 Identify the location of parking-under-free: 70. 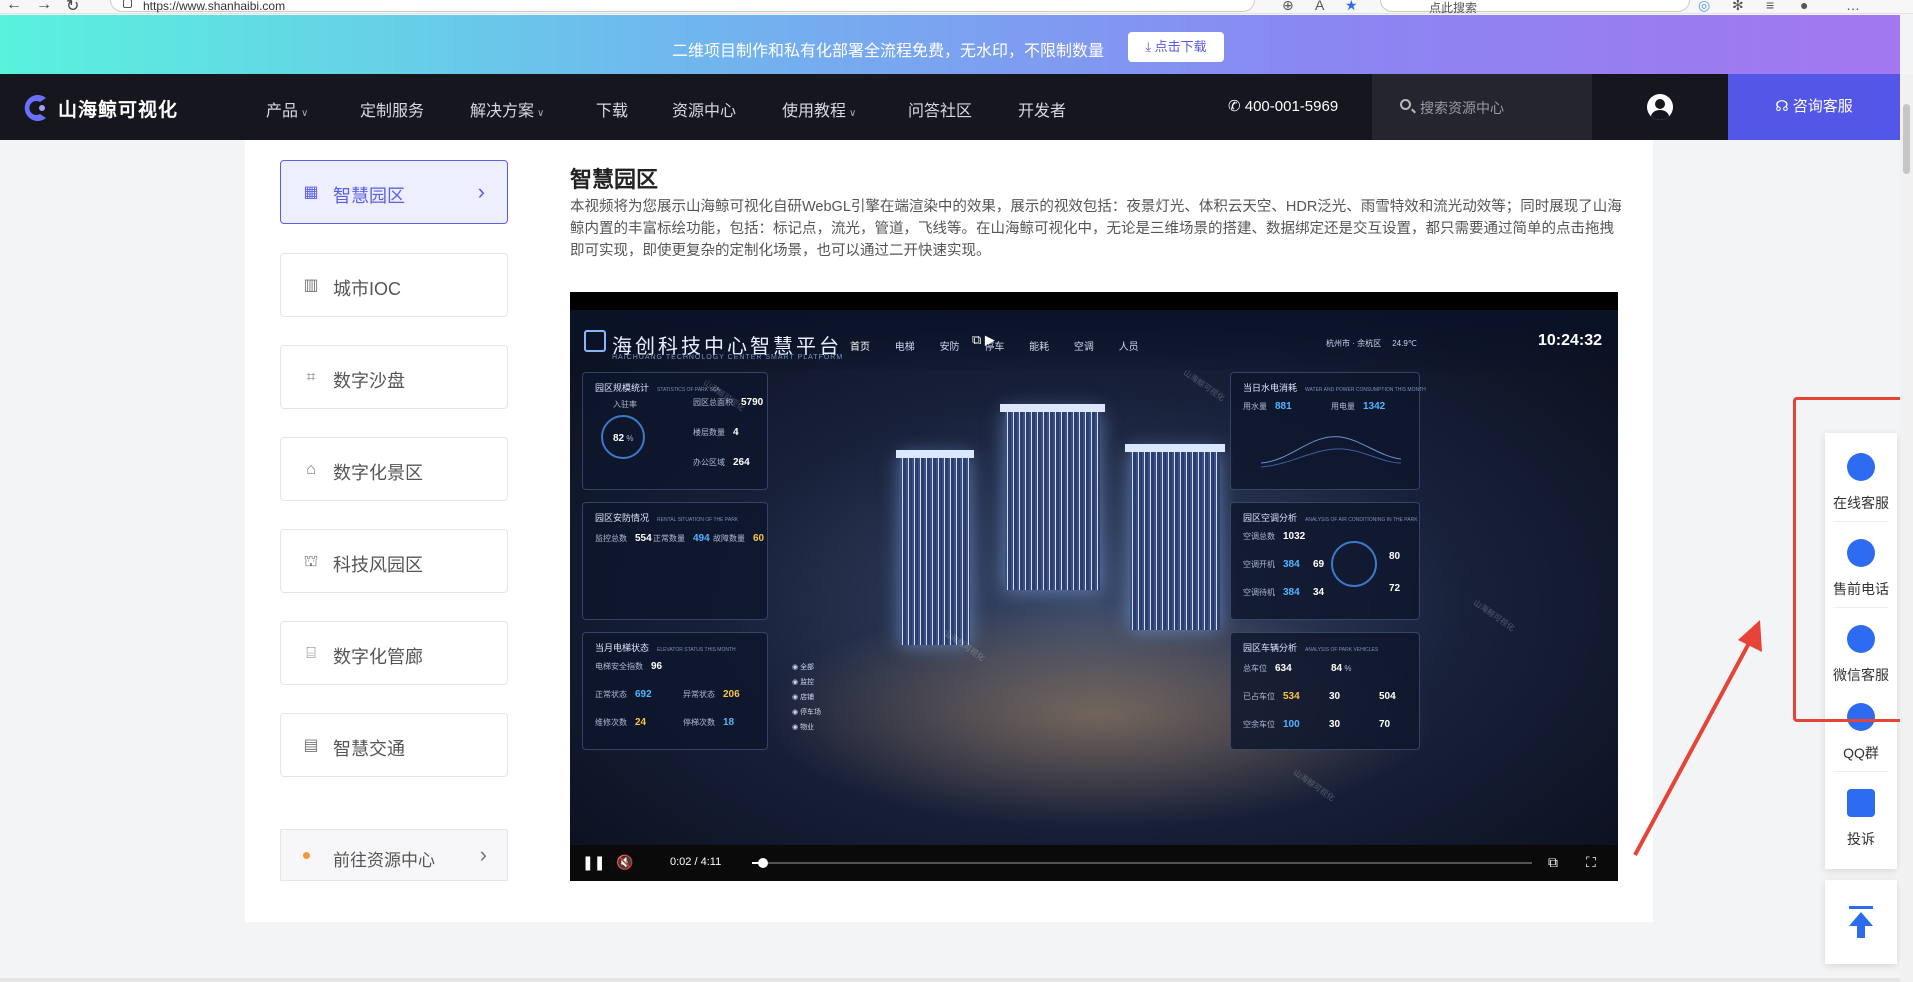
(1385, 724).